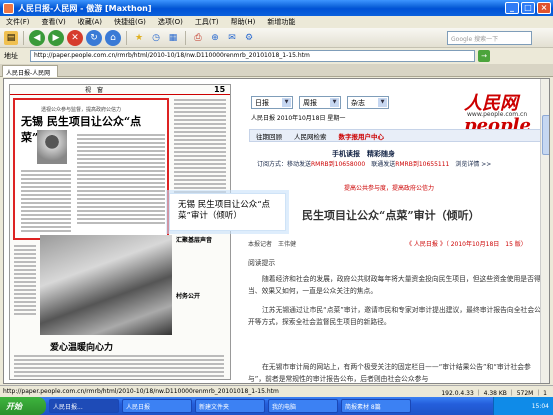  Describe the element at coordinates (94, 37) in the screenshot. I see `refresh-icon: ↻` at that location.